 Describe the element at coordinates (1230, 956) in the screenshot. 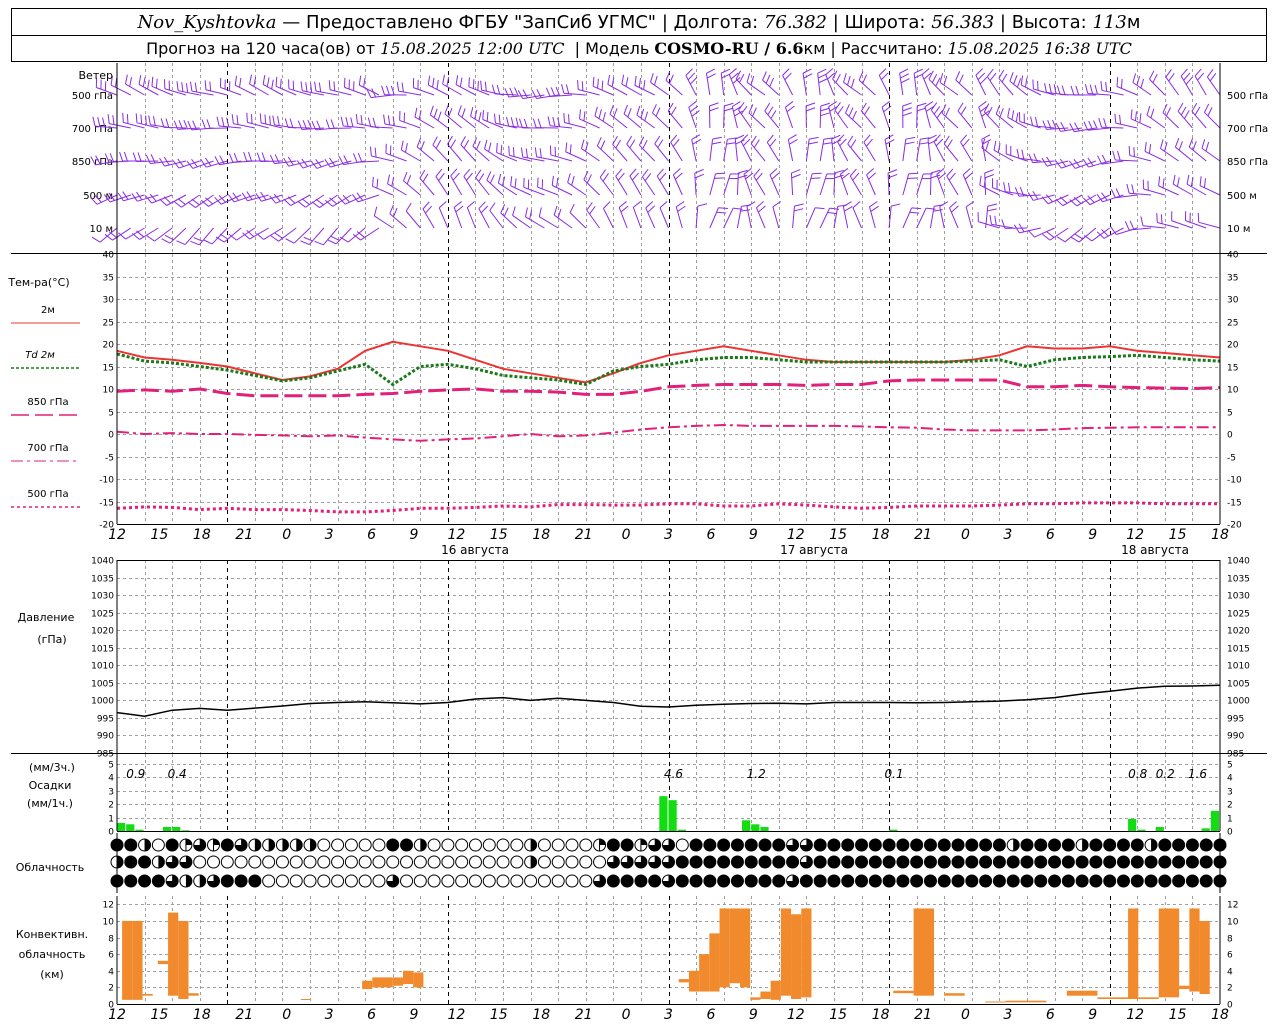

I see `convective-tick-label-right: 6` at that location.